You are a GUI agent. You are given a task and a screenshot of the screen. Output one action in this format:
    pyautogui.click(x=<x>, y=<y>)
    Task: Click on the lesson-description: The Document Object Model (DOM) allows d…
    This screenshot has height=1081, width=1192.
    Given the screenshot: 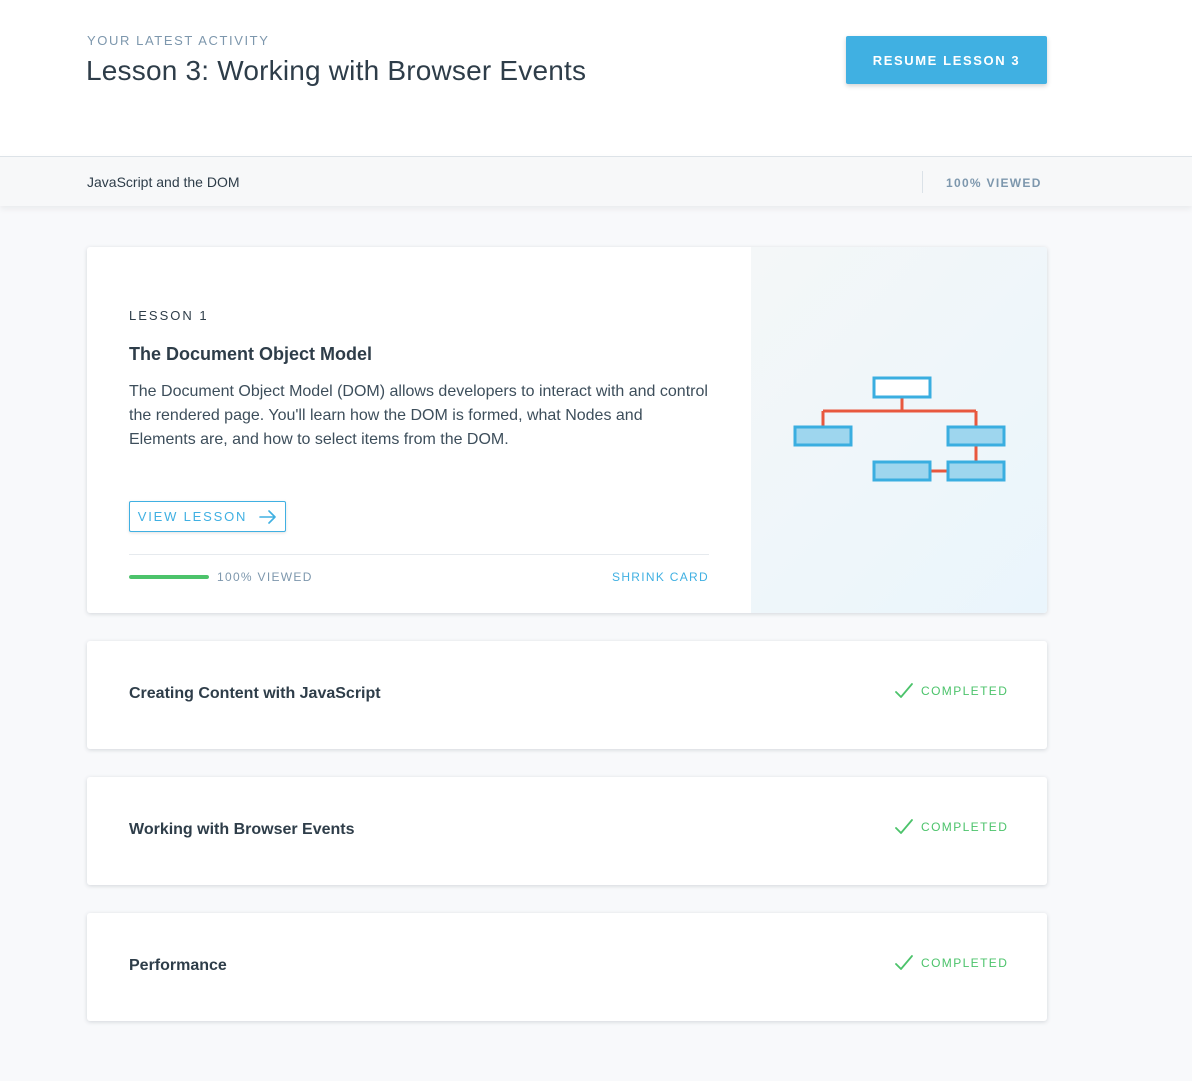 What is the action you would take?
    pyautogui.click(x=418, y=415)
    